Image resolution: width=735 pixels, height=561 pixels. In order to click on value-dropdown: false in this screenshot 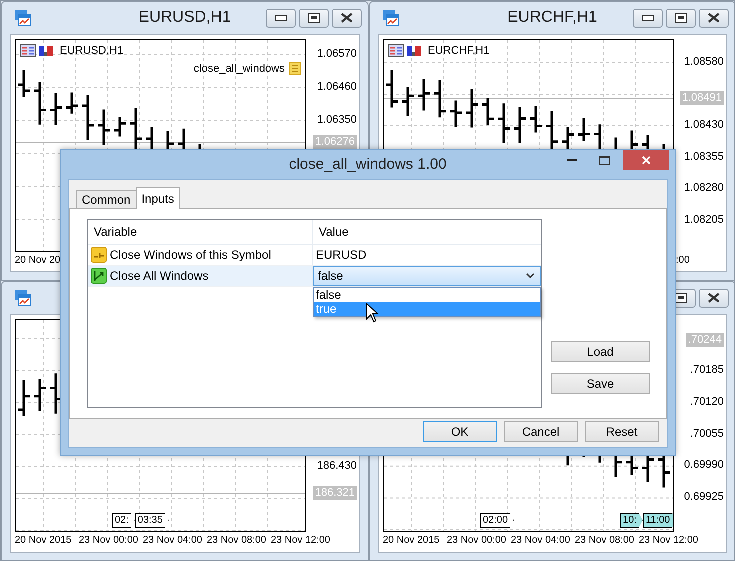, I will do `click(427, 276)`.